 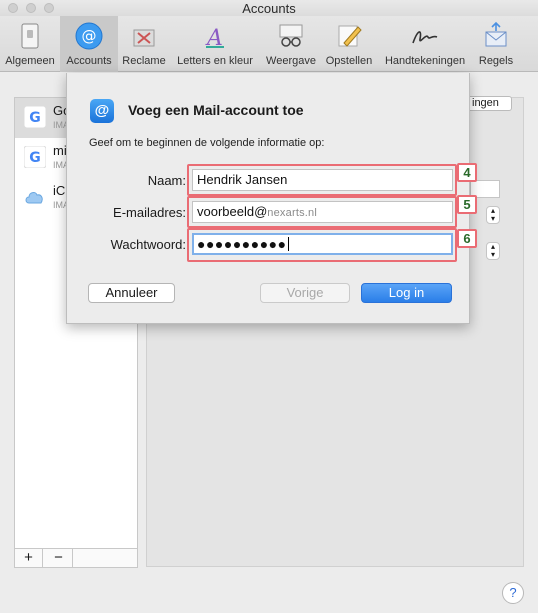 I want to click on tab-weergave: Weergave, so click(x=291, y=44).